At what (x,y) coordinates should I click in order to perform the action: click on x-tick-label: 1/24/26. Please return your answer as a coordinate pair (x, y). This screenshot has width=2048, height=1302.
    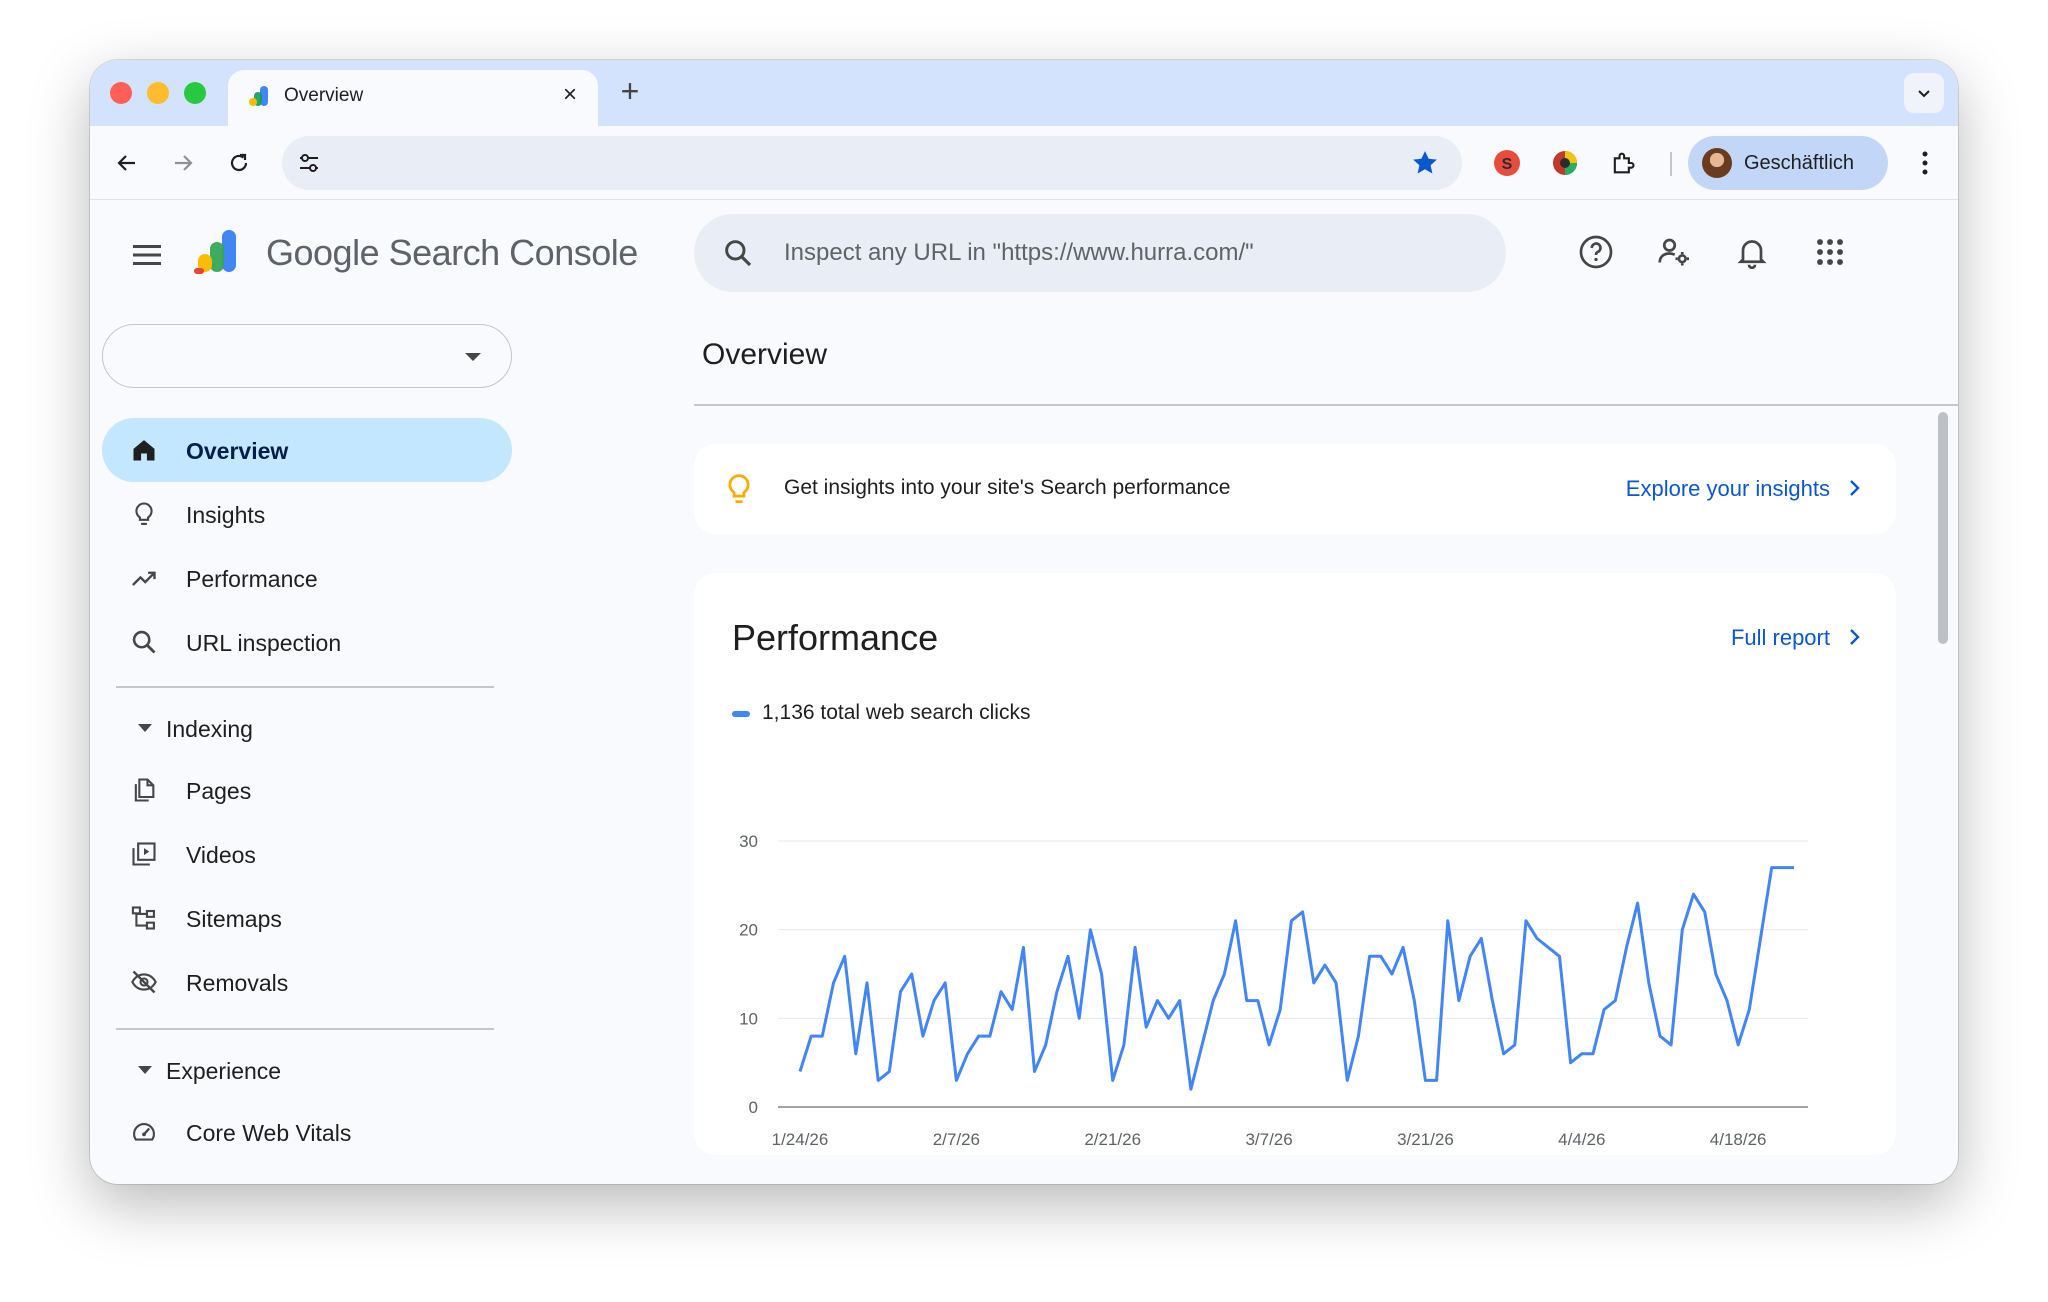
    Looking at the image, I should click on (800, 1139).